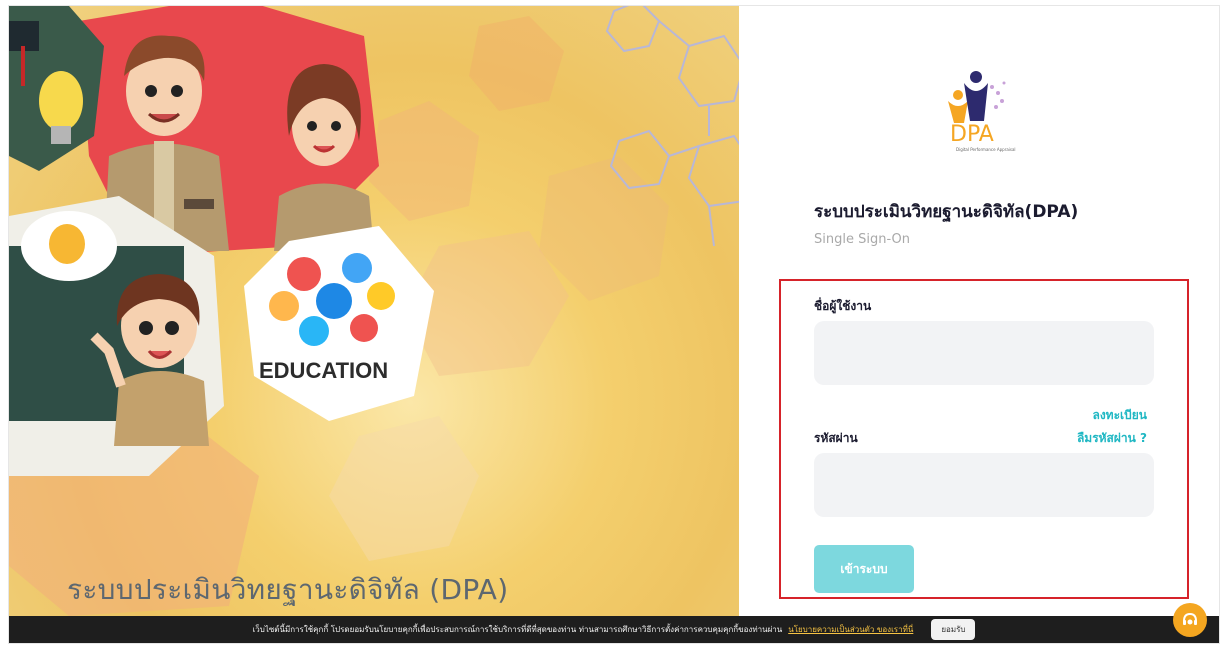  Describe the element at coordinates (1119, 415) in the screenshot. I see `register-link: ลงทะเบียน` at that location.